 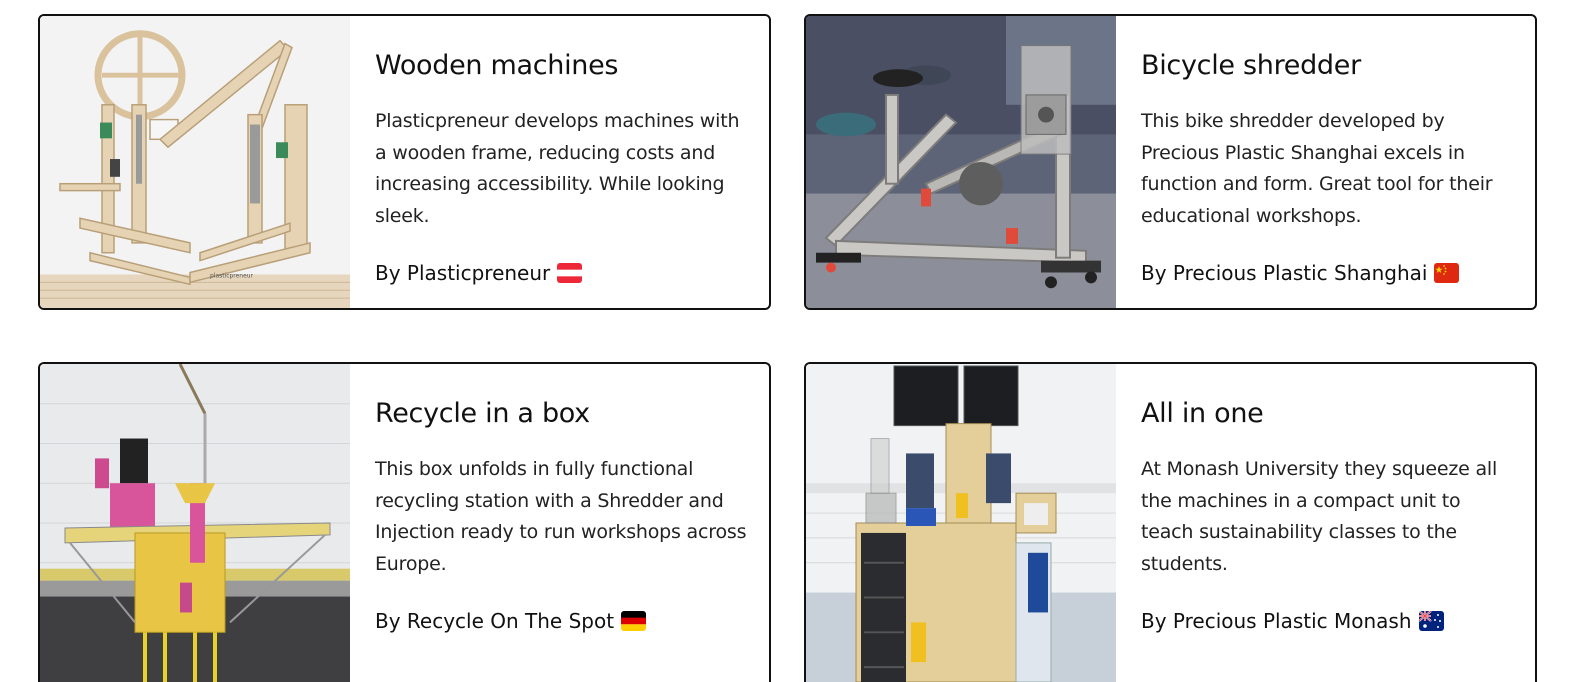 I want to click on germany-flag-icon, so click(x=634, y=621).